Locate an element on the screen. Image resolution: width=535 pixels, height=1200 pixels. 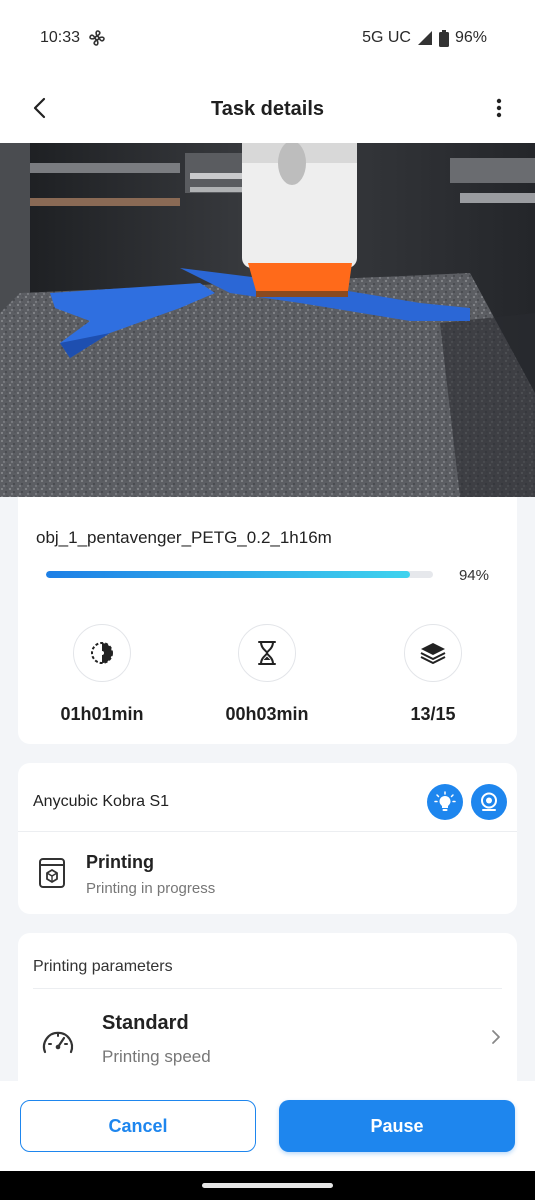
elapsed-time-stat: 01h01min is located at coordinates (102, 674).